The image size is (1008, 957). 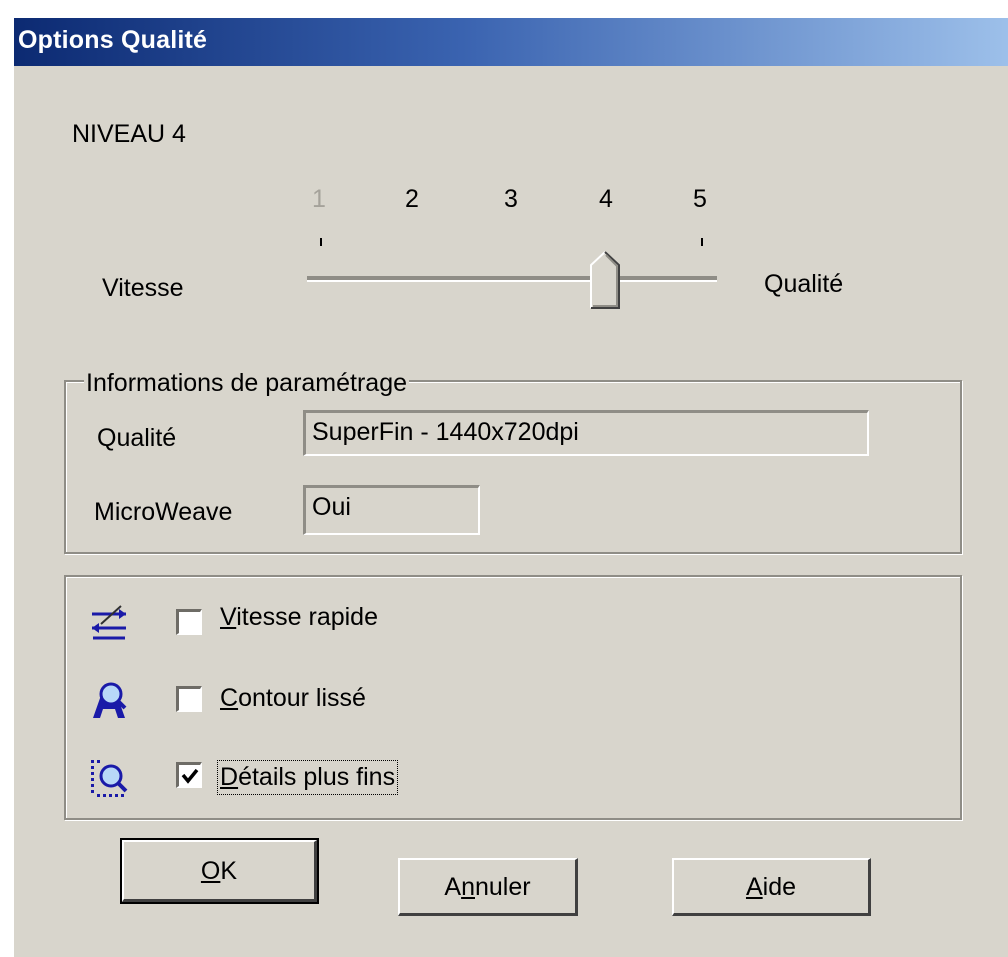 What do you see at coordinates (189, 622) in the screenshot?
I see `high-speed-checkbox` at bounding box center [189, 622].